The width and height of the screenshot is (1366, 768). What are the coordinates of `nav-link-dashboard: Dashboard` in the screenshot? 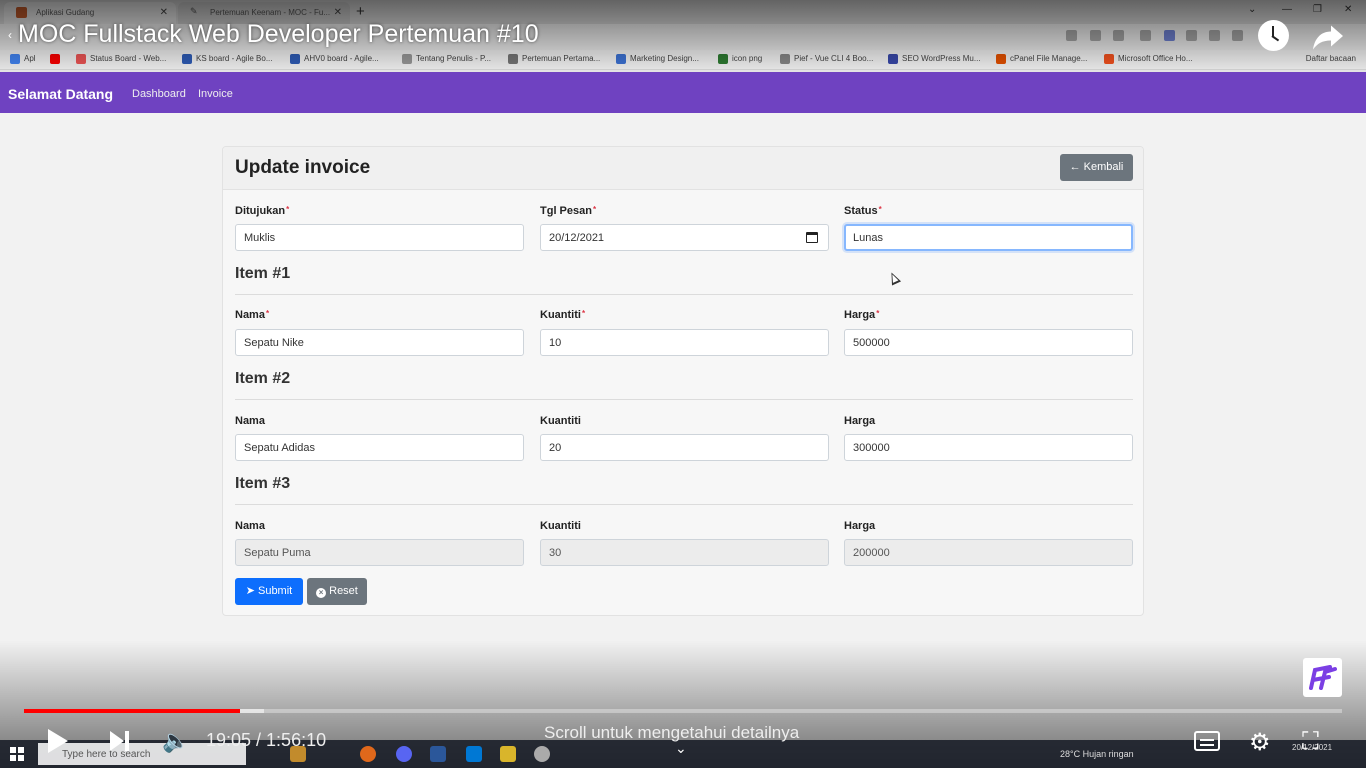 It's located at (159, 94).